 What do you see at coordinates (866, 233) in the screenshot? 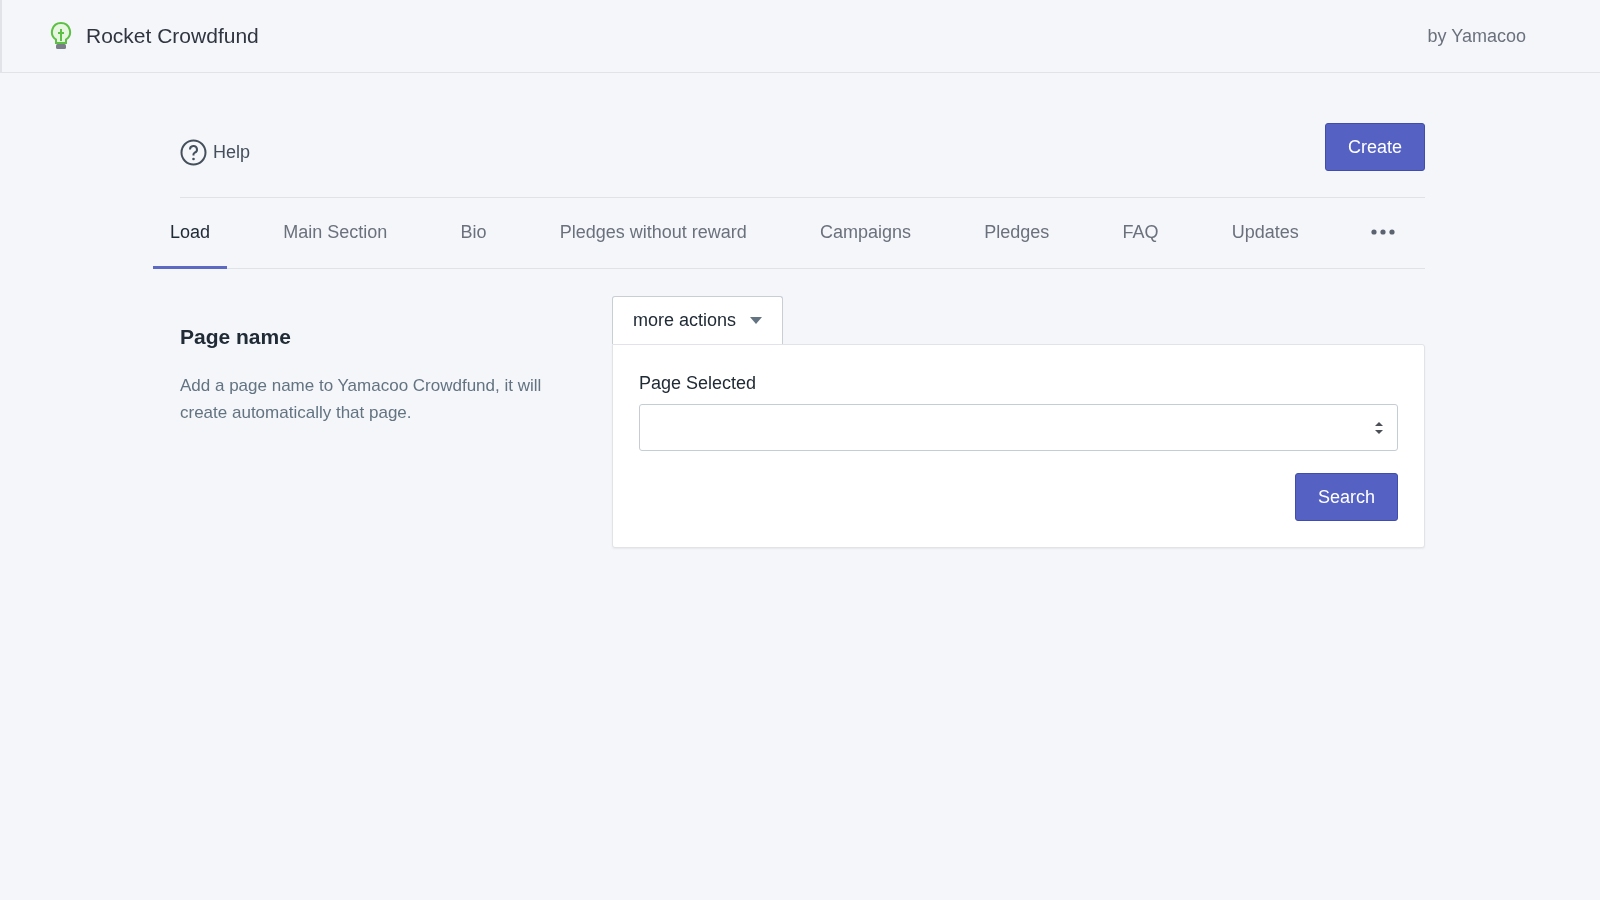
I see `tab: Campaigns` at bounding box center [866, 233].